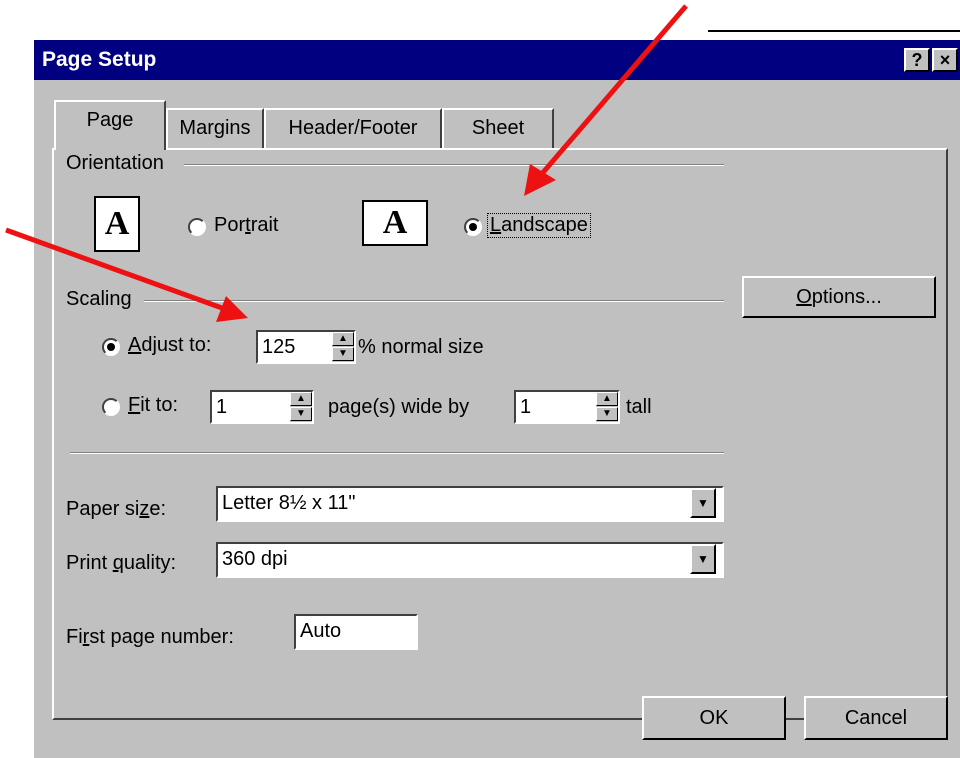  Describe the element at coordinates (110, 120) in the screenshot. I see `tab-label: Page` at that location.